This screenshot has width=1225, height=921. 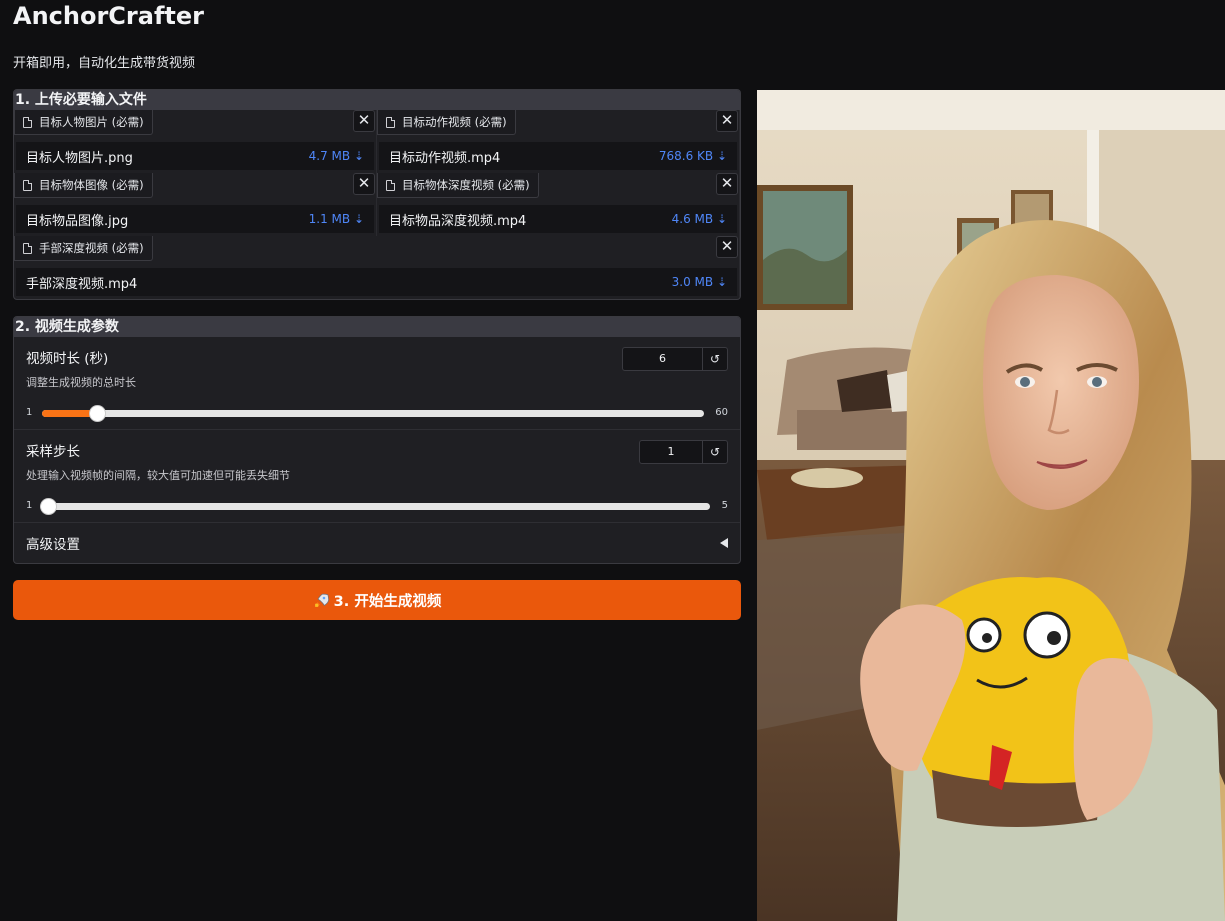 I want to click on file-row: 目标人物图片.png 4.7 MB ⇣, so click(x=195, y=156).